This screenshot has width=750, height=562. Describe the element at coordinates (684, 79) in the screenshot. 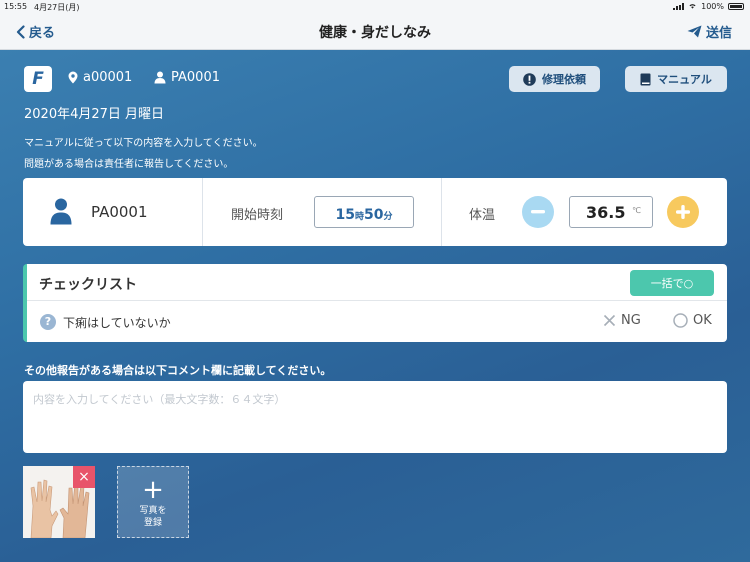

I see `manual-label: マニュアル` at that location.